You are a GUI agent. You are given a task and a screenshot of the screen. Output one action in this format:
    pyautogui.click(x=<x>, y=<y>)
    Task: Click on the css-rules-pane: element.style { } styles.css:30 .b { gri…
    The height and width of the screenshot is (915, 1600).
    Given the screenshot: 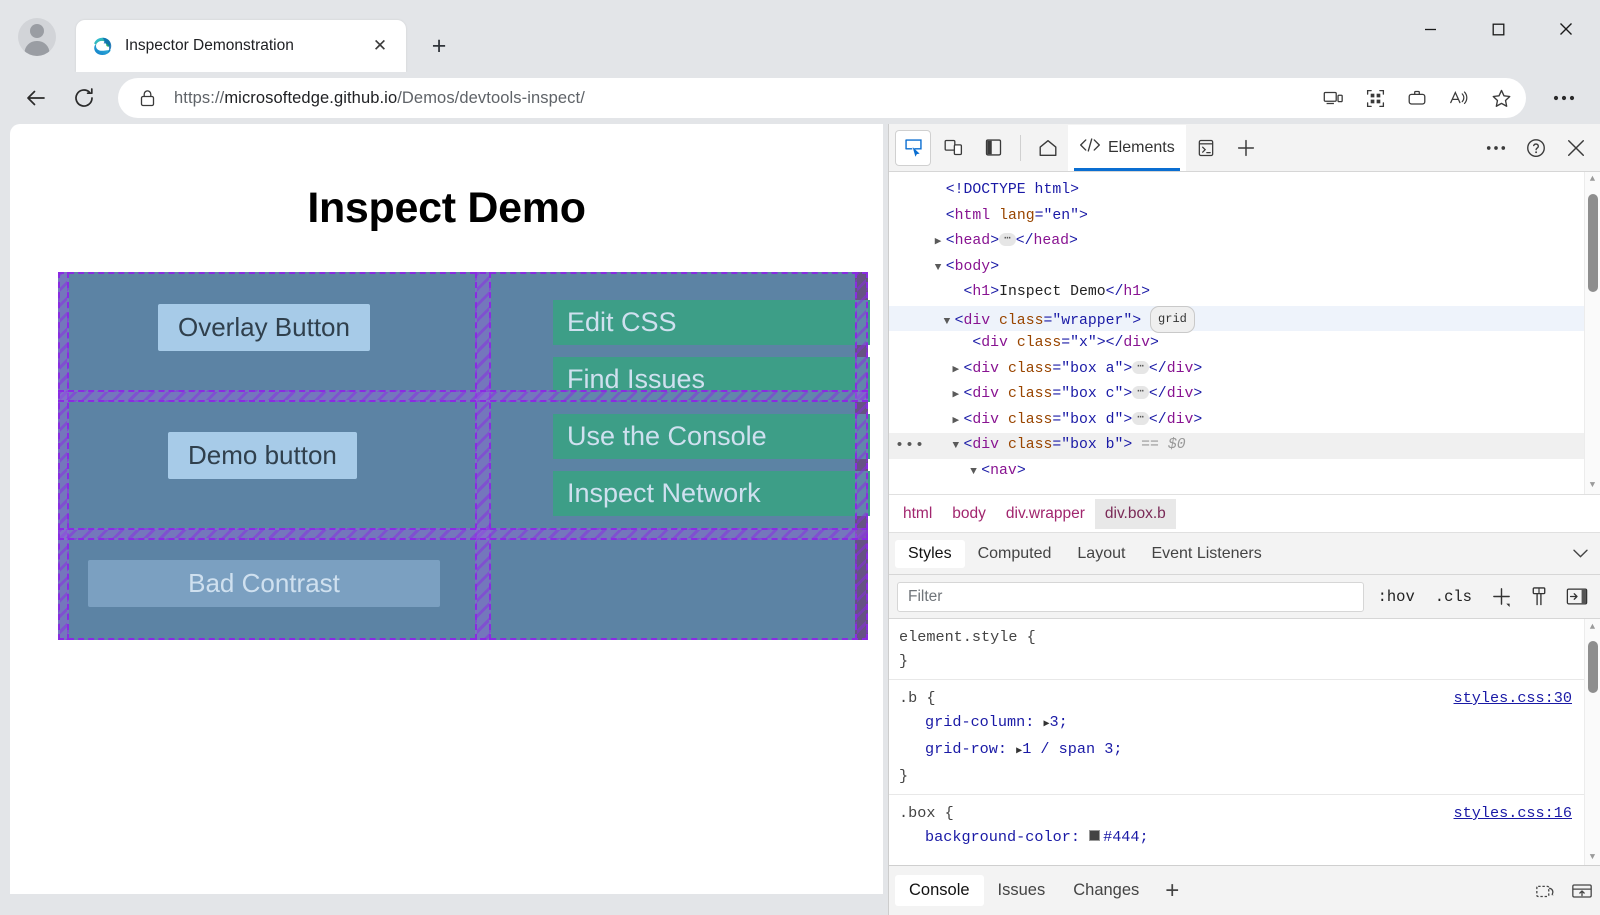 What is the action you would take?
    pyautogui.click(x=1244, y=742)
    